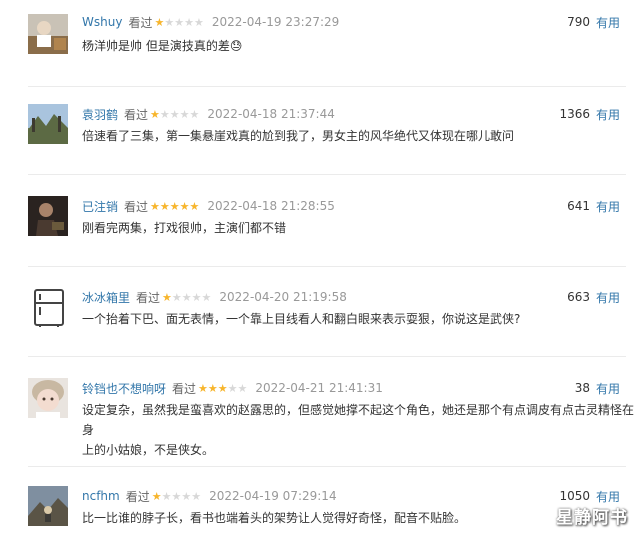 This screenshot has height=536, width=640. Describe the element at coordinates (592, 518) in the screenshot. I see `watermark: 星静阿书` at that location.